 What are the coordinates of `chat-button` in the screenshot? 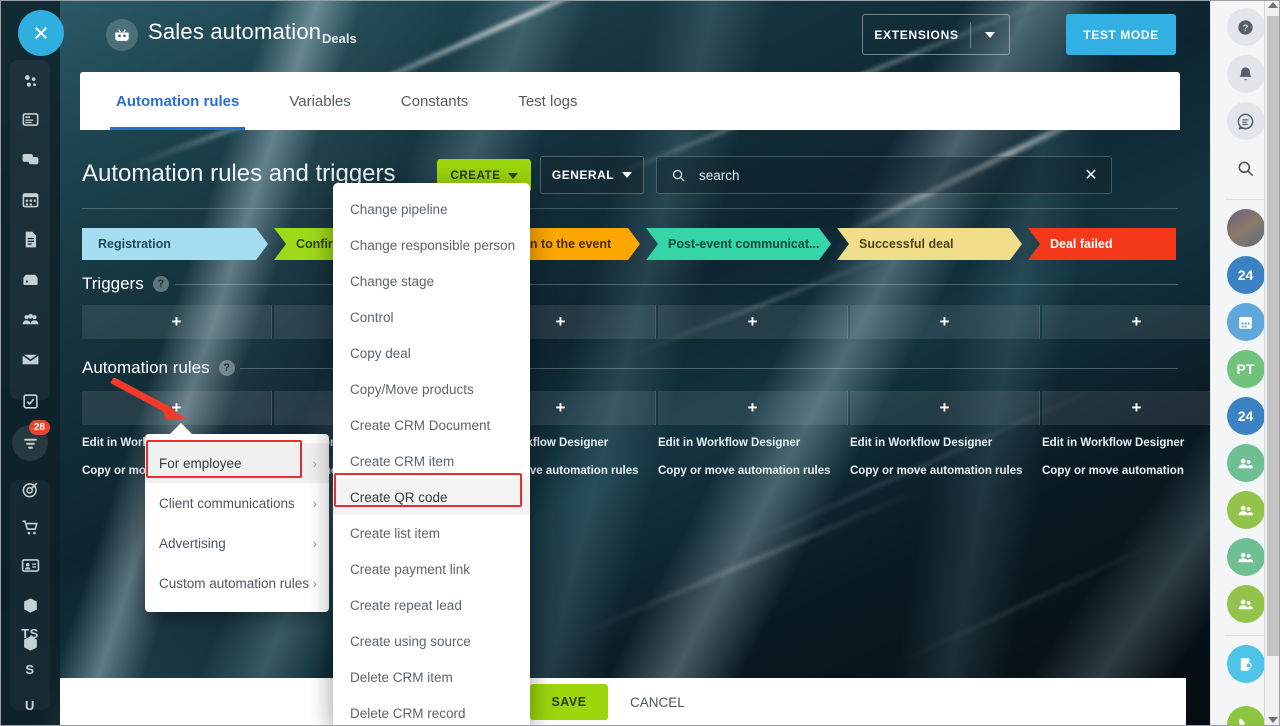 It's located at (1245, 121).